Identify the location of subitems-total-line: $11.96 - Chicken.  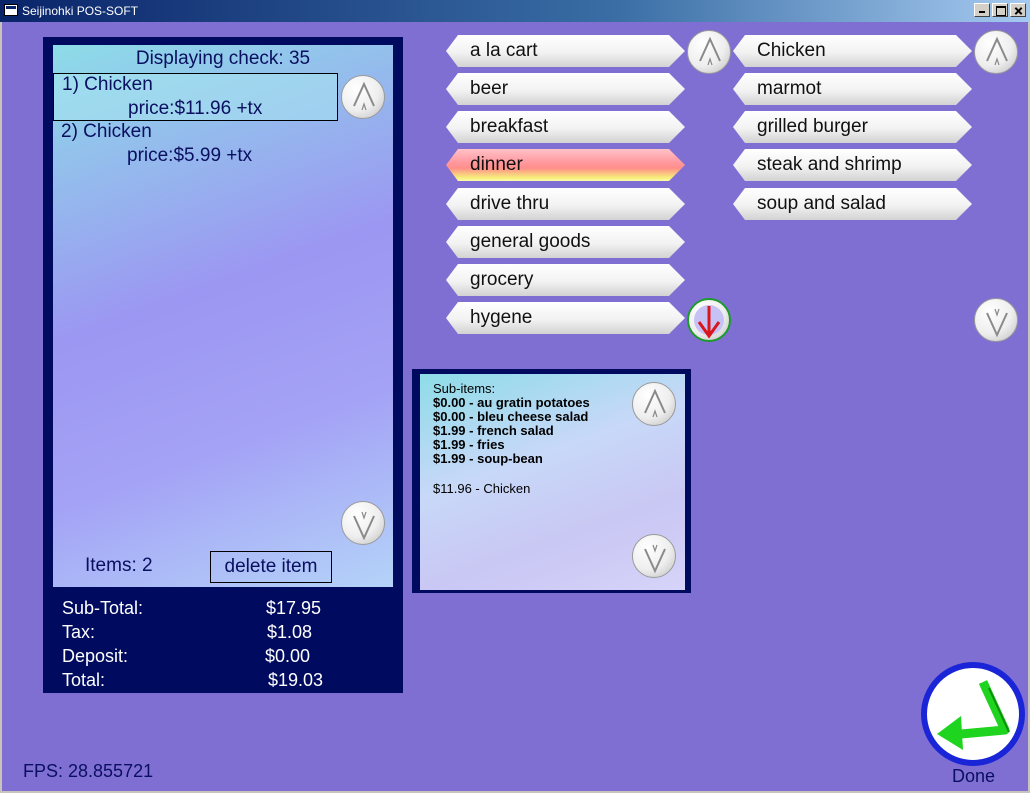
(482, 488).